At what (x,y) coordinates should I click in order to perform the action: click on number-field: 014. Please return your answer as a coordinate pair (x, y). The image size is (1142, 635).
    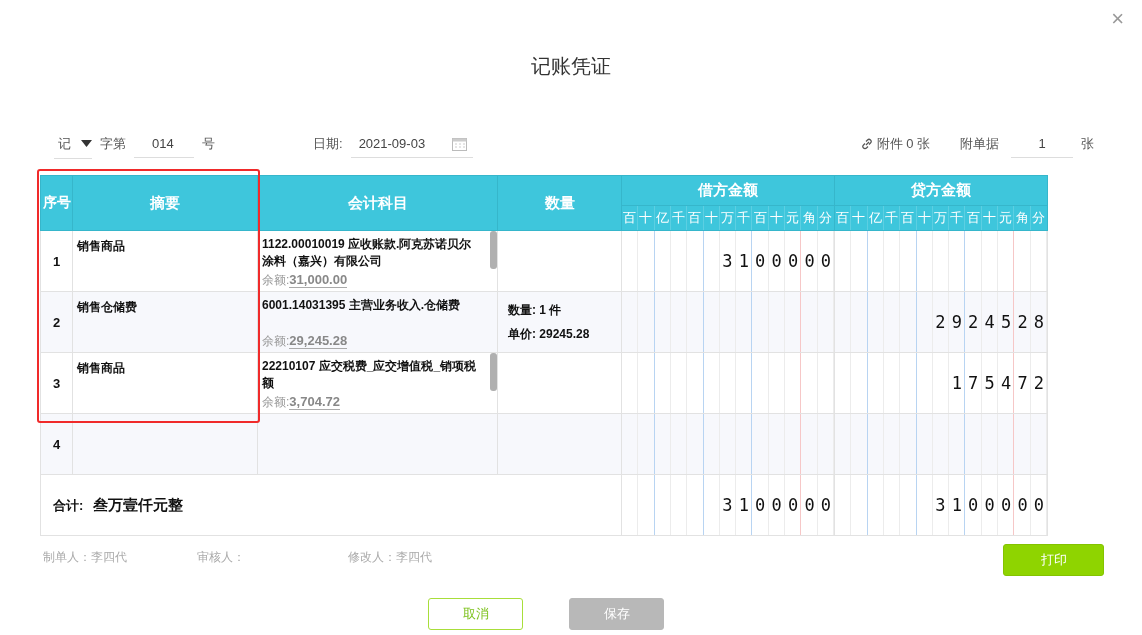
    Looking at the image, I should click on (164, 144).